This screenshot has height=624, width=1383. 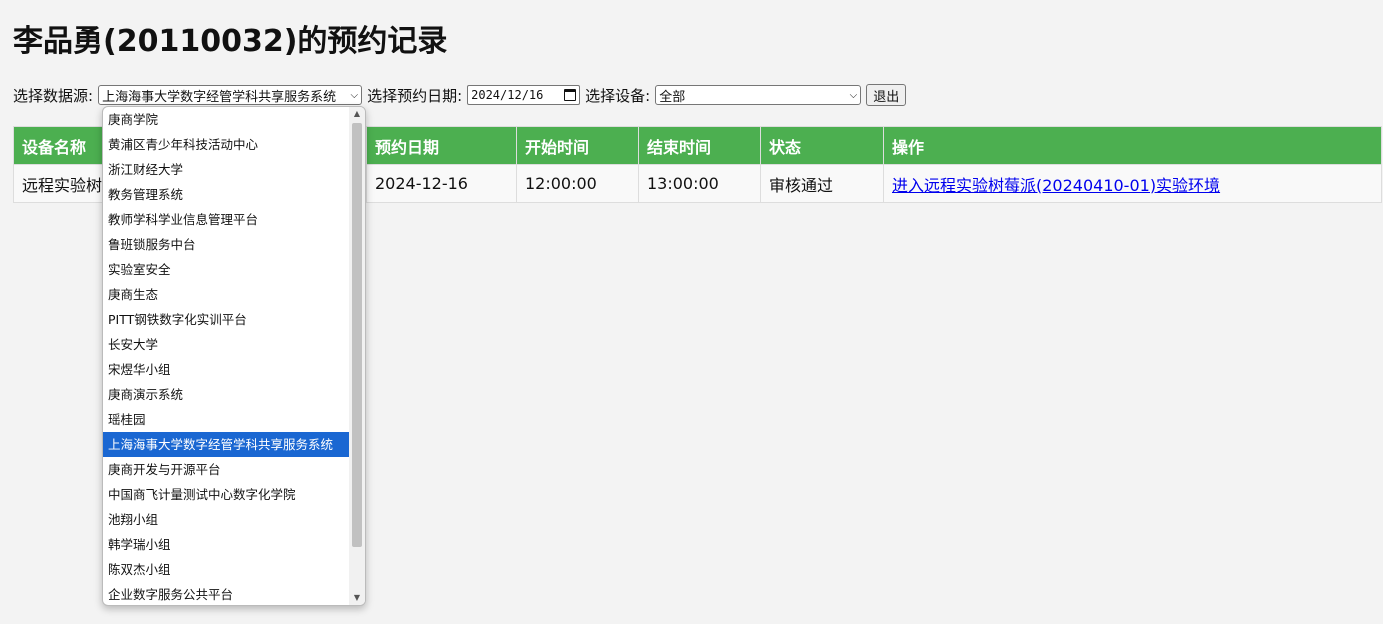 I want to click on source-select-value: 上海海事大学数字经管学科共享服务系统, so click(x=219, y=97).